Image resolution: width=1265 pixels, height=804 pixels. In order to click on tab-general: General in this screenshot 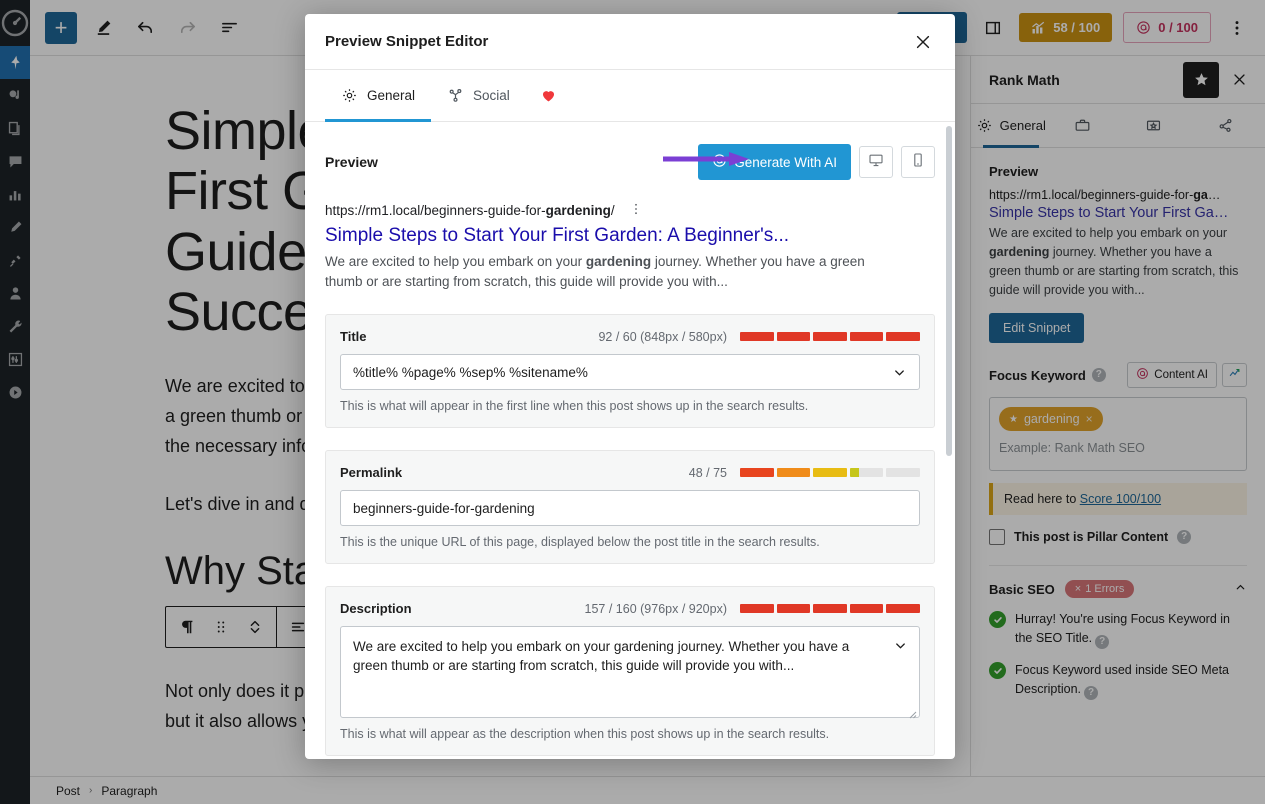, I will do `click(378, 96)`.